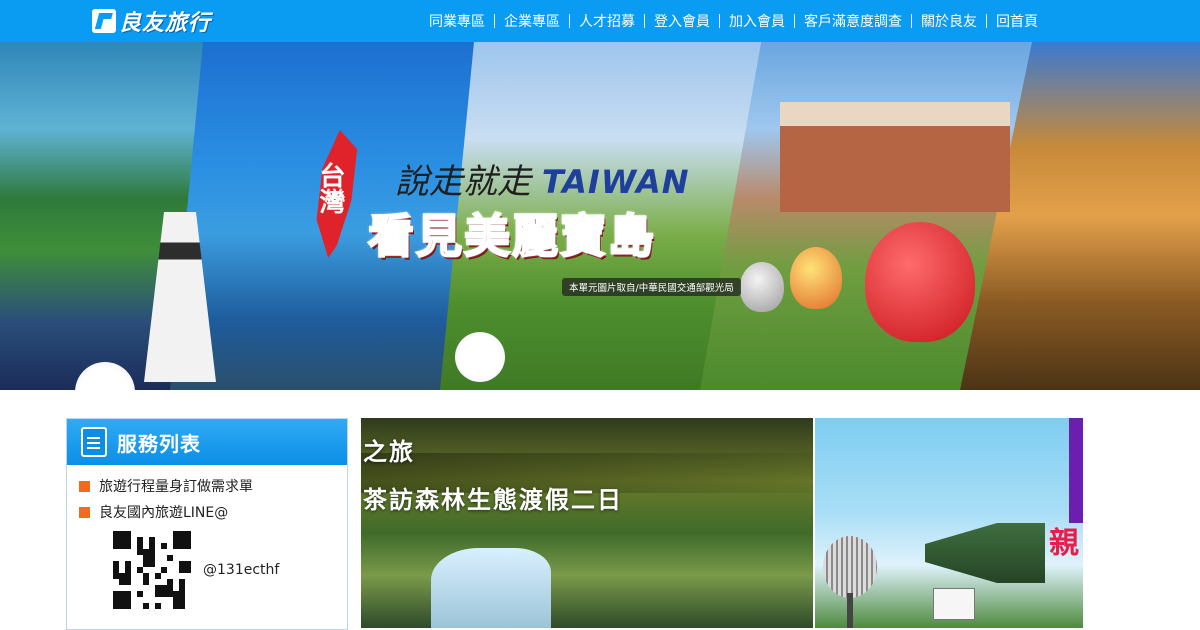  Describe the element at coordinates (853, 21) in the screenshot. I see `nav-link-satisfaction-survey: 客戶滿意度調查` at that location.